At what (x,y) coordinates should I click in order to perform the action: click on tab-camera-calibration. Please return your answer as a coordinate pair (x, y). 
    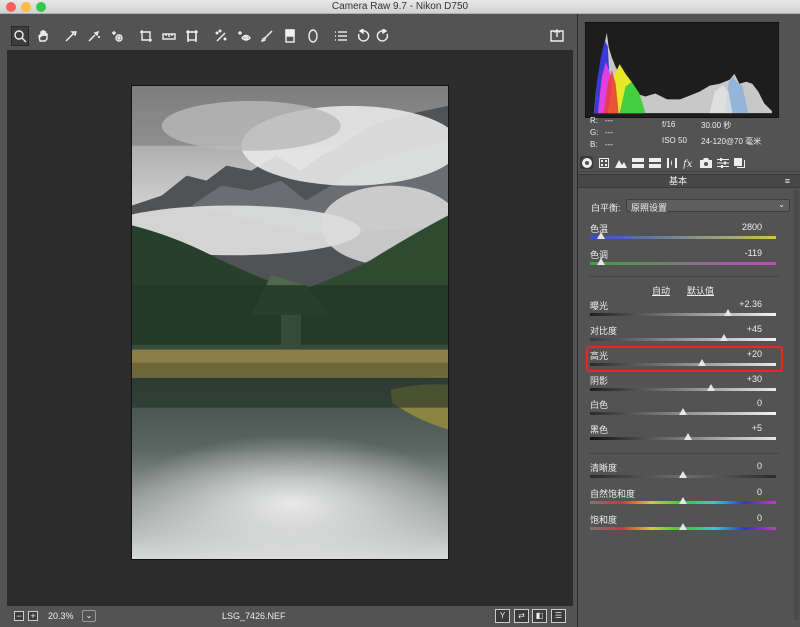
    Looking at the image, I should click on (705, 162).